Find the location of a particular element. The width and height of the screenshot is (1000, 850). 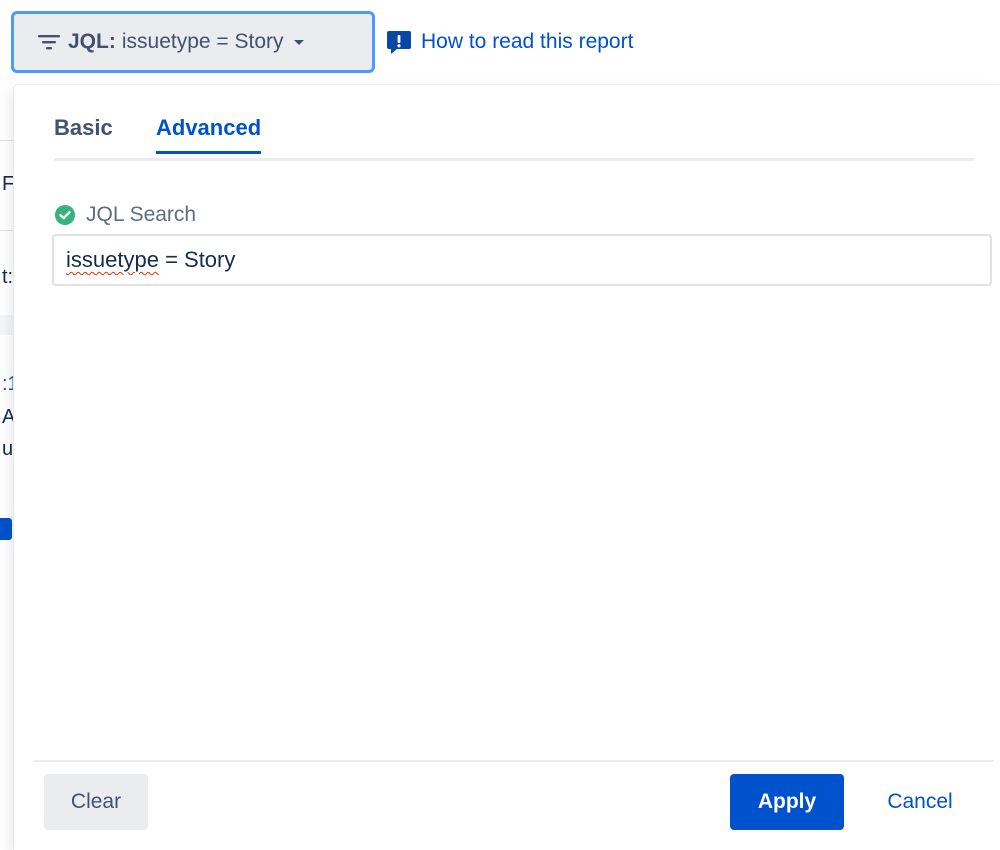

chevron-down-icon is located at coordinates (299, 42).